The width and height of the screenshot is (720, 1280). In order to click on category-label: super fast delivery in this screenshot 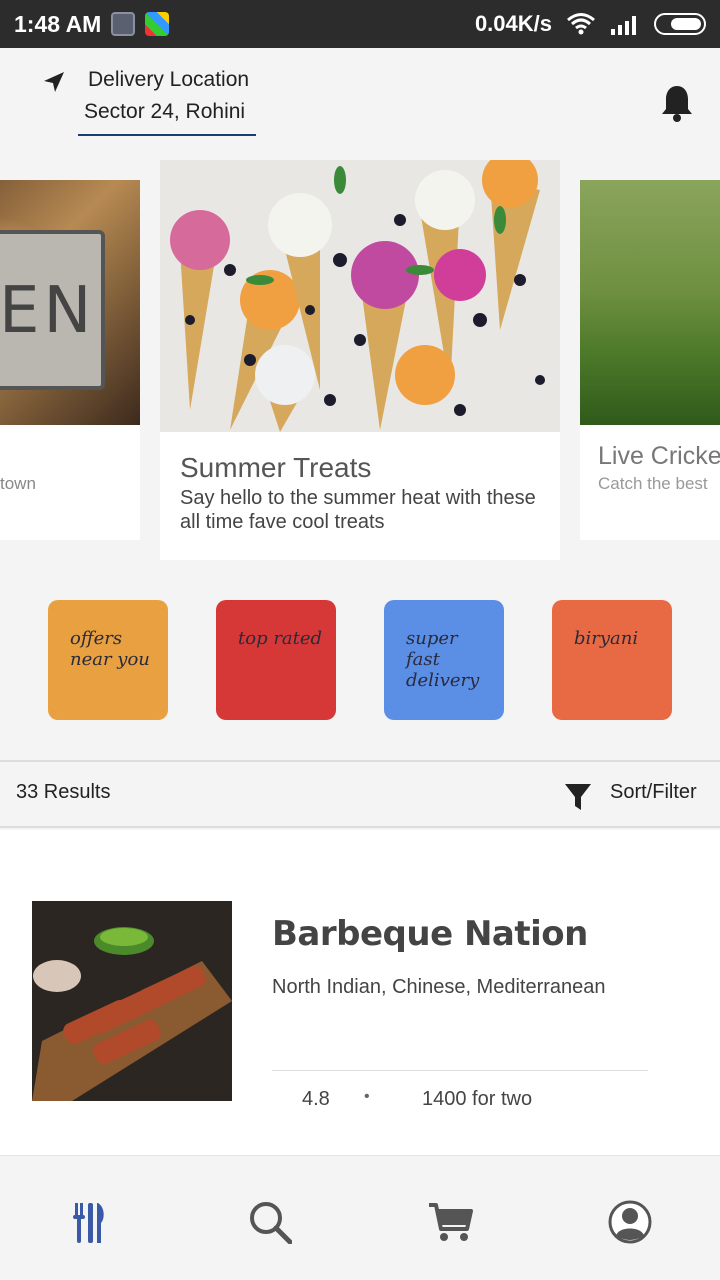, I will do `click(443, 659)`.